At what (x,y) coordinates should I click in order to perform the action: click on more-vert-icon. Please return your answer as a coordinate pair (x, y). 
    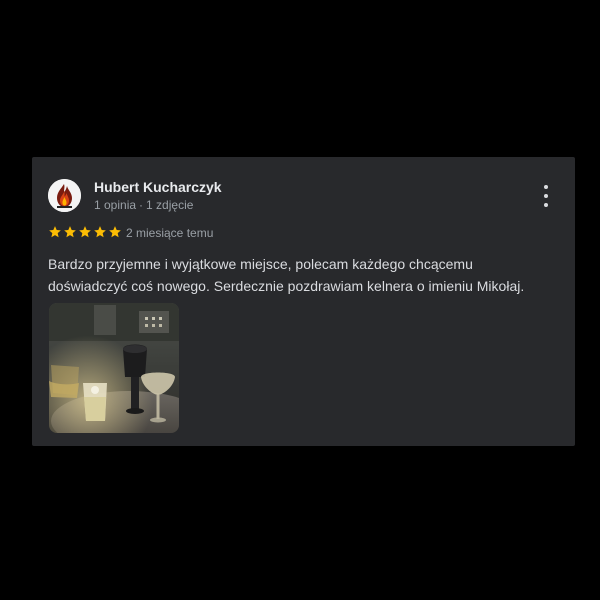
    Looking at the image, I should click on (546, 187).